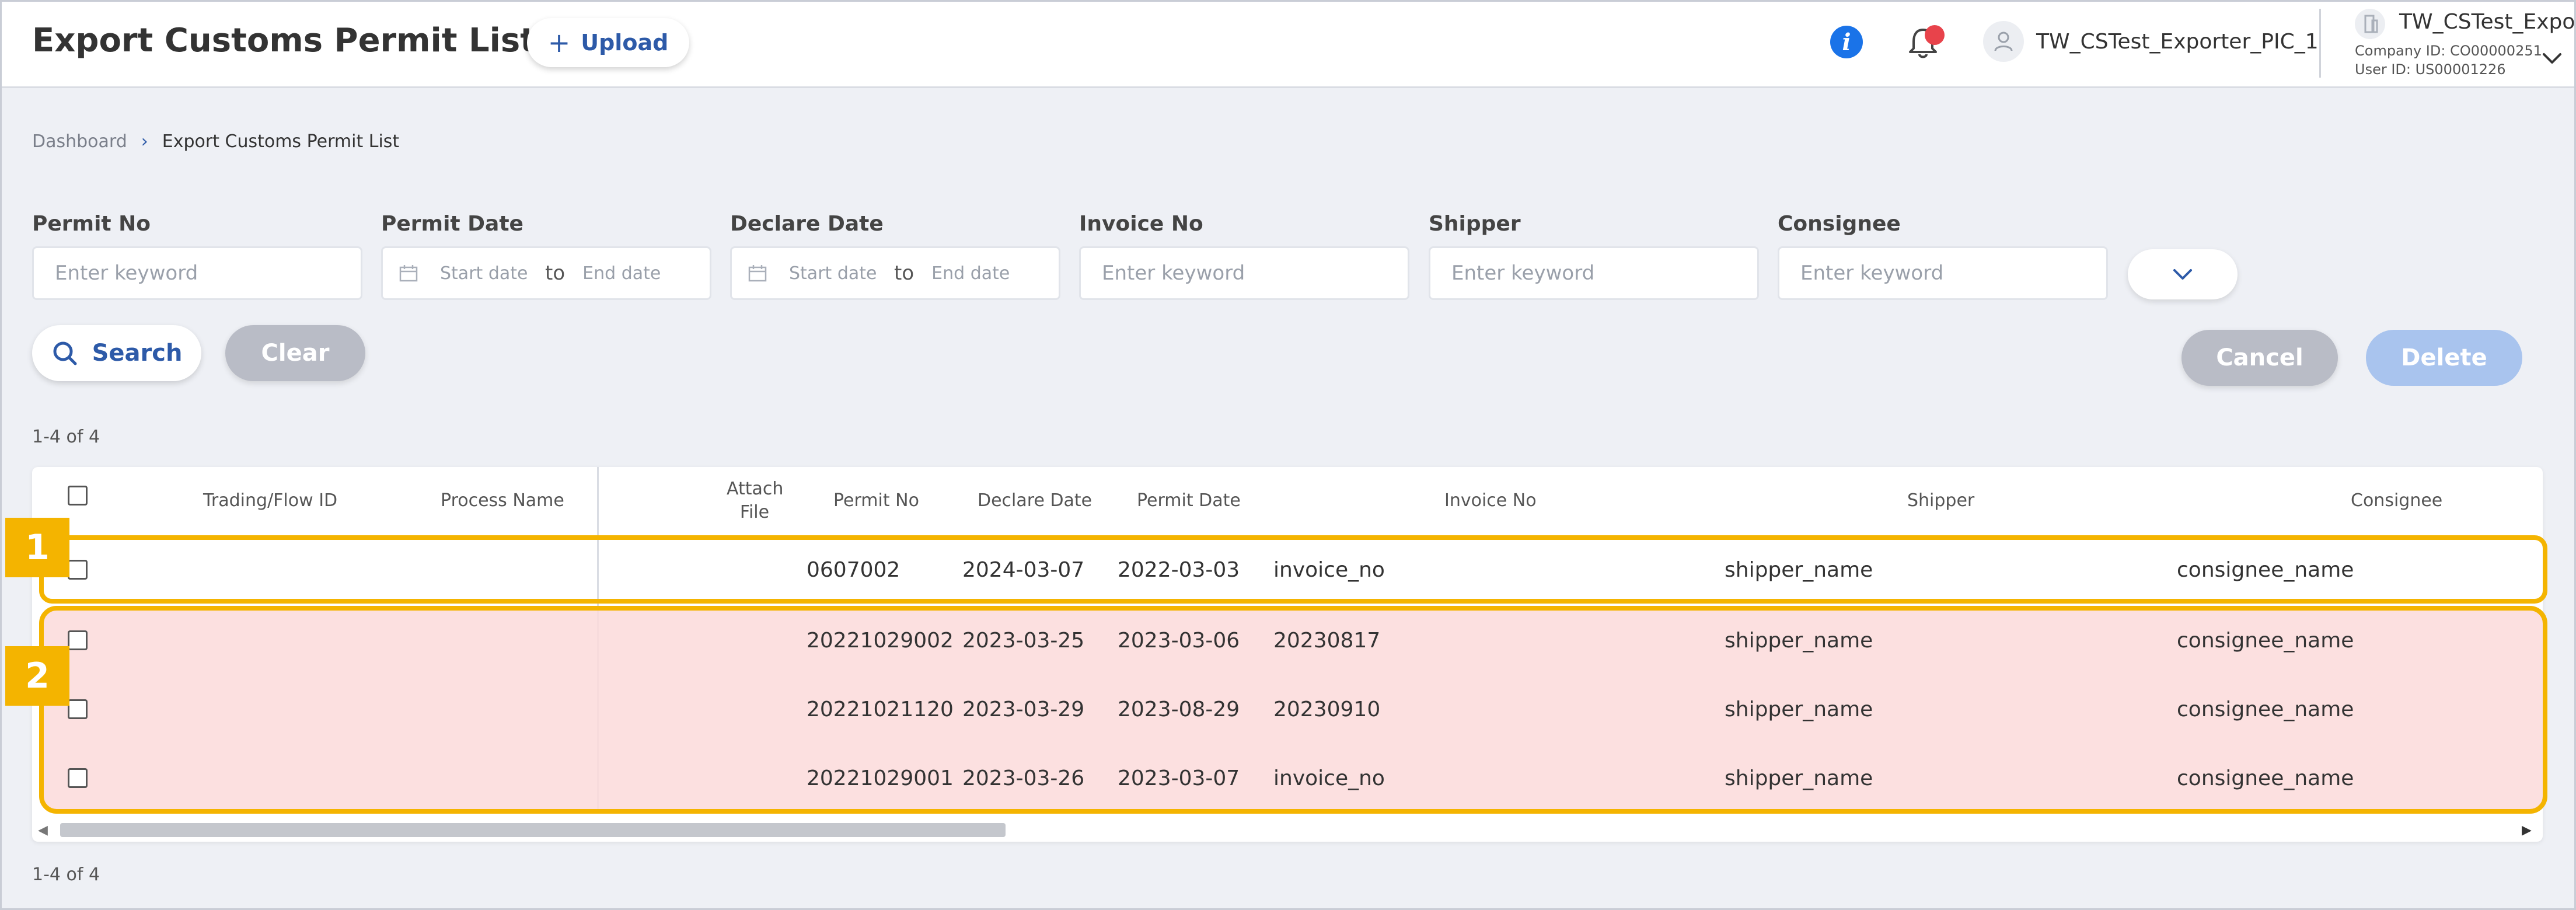  I want to click on filter-declare-date: Declare Date Start date to End date, so click(895, 256).